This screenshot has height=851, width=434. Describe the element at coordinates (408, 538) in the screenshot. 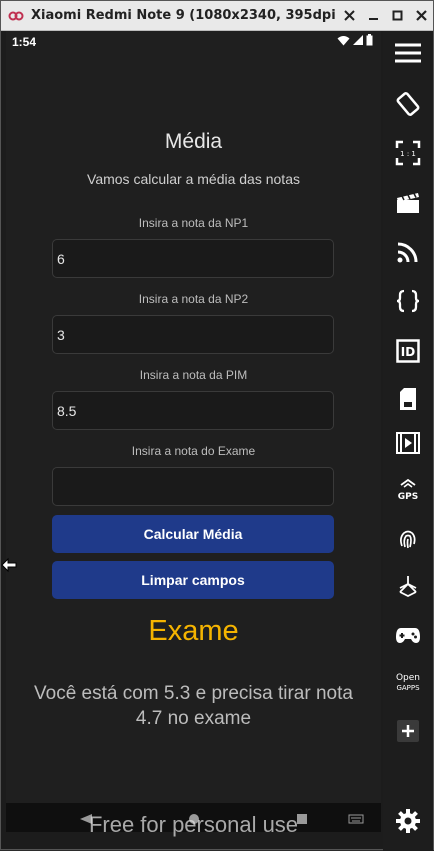

I see `fingerprint-icon` at that location.